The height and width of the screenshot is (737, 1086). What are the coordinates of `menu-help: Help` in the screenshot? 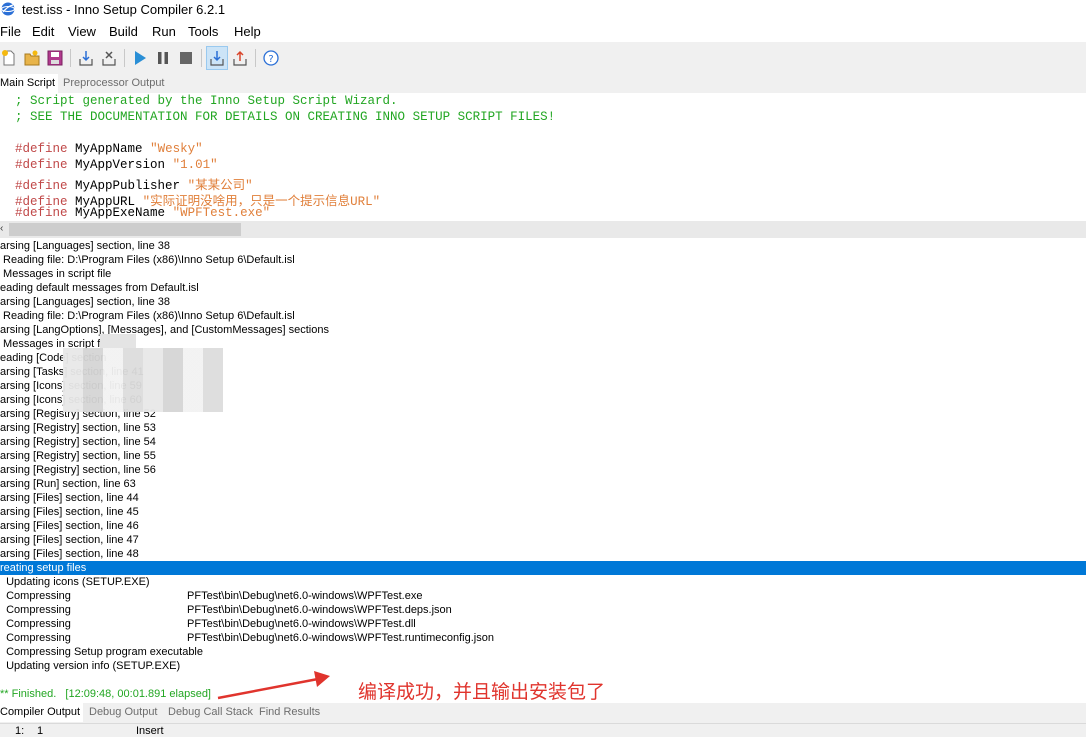 It's located at (247, 31).